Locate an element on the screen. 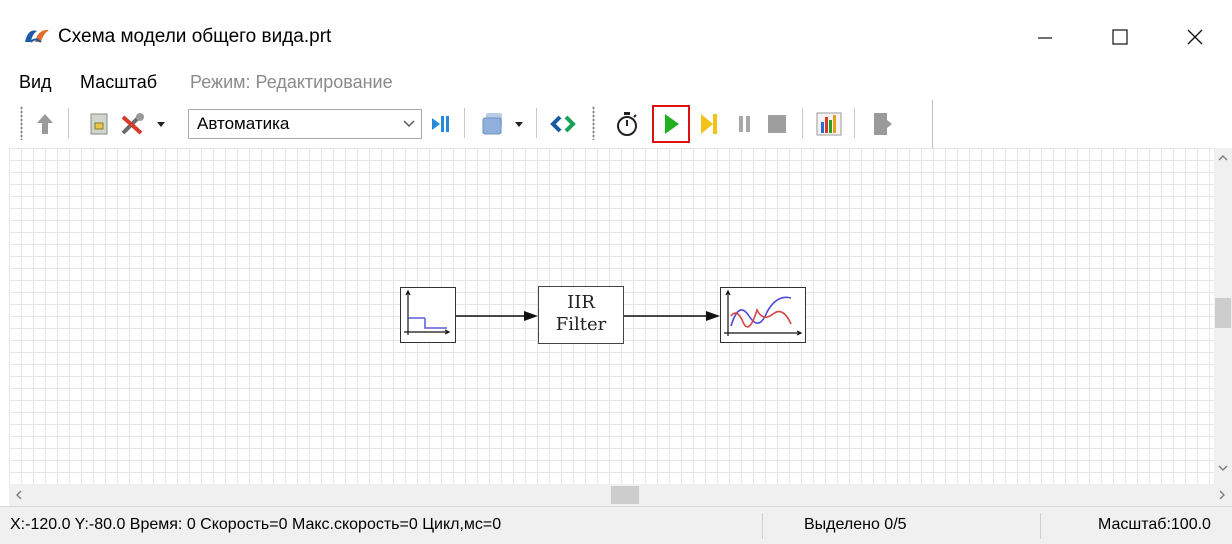 This screenshot has width=1232, height=544. step-icon is located at coordinates (709, 124).